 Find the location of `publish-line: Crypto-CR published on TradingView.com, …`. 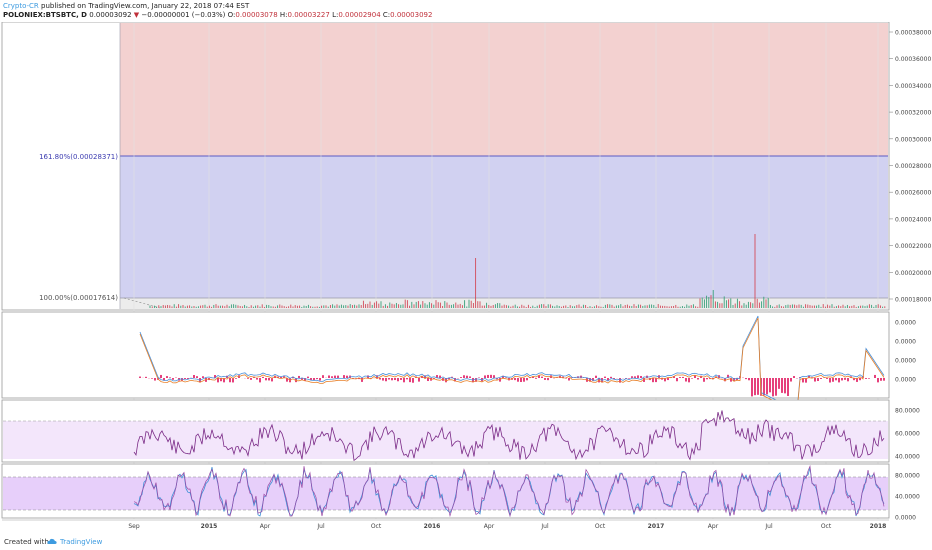

publish-line: Crypto-CR published on TradingView.com, … is located at coordinates (126, 6).